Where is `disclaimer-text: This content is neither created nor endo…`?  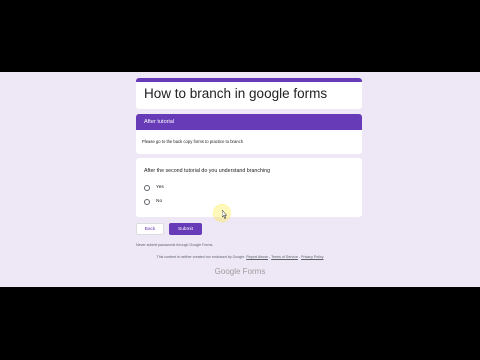
disclaimer-text: This content is neither created nor endo… is located at coordinates (201, 257).